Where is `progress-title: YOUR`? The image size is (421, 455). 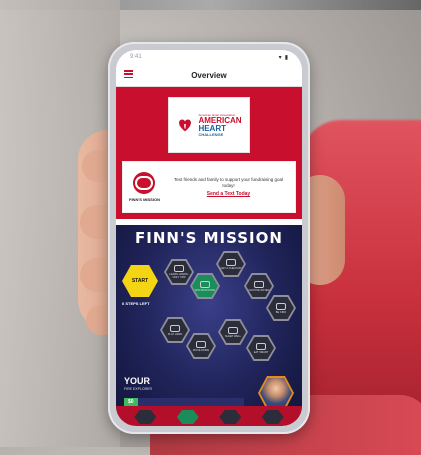
progress-title: YOUR is located at coordinates (137, 381).